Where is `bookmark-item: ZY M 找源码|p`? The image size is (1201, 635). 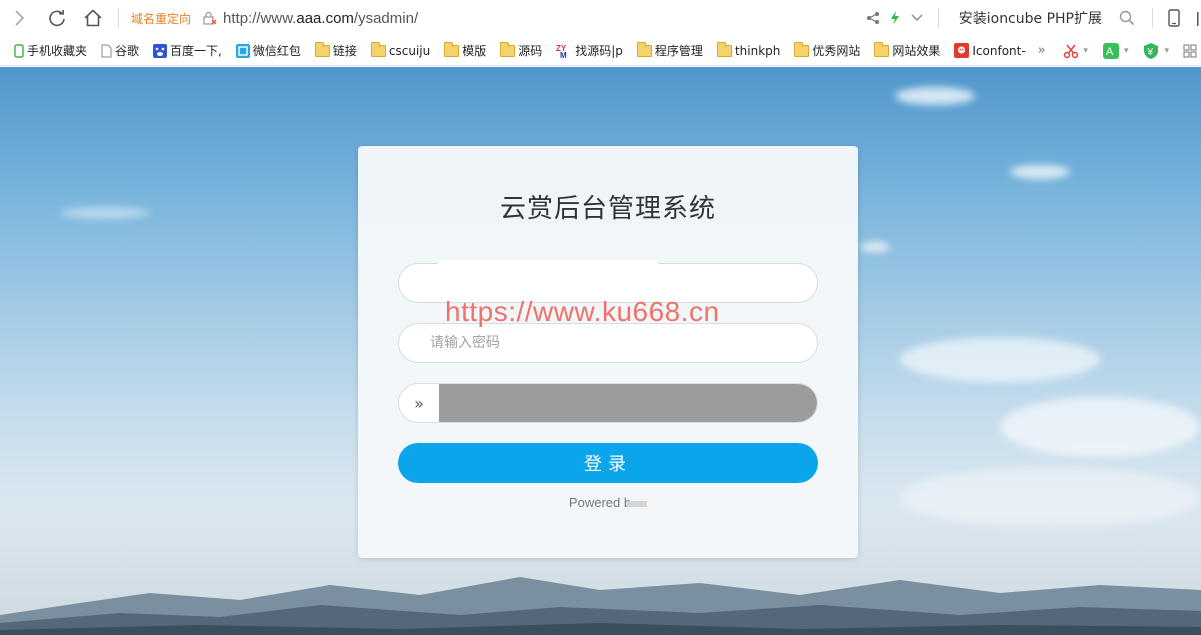
bookmark-item: ZY M 找源码|p is located at coordinates (589, 50).